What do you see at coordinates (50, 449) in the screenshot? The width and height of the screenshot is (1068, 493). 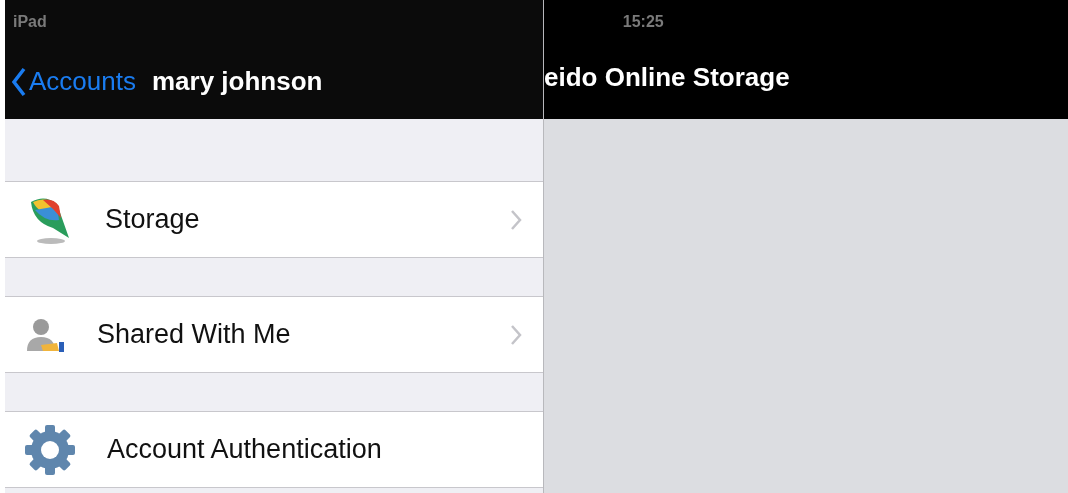 I see `settings-icon` at bounding box center [50, 449].